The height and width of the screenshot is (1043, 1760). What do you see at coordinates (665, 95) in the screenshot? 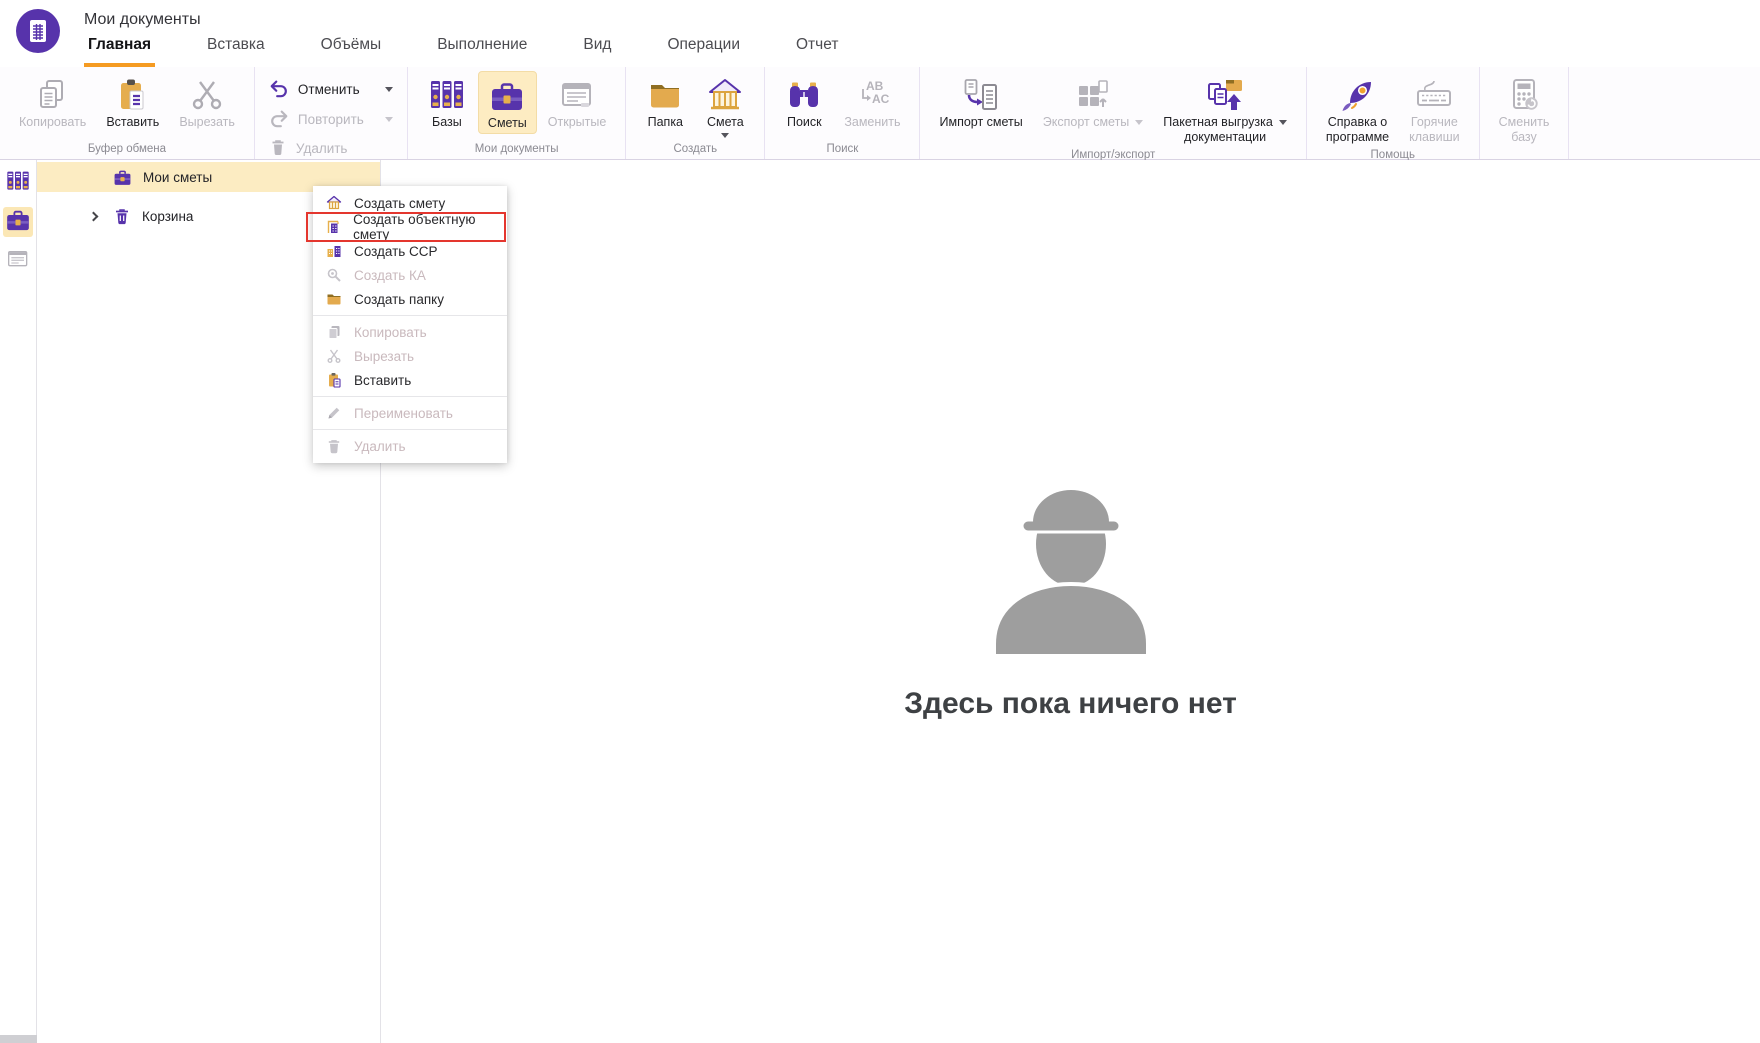
I see `folder-icon` at bounding box center [665, 95].